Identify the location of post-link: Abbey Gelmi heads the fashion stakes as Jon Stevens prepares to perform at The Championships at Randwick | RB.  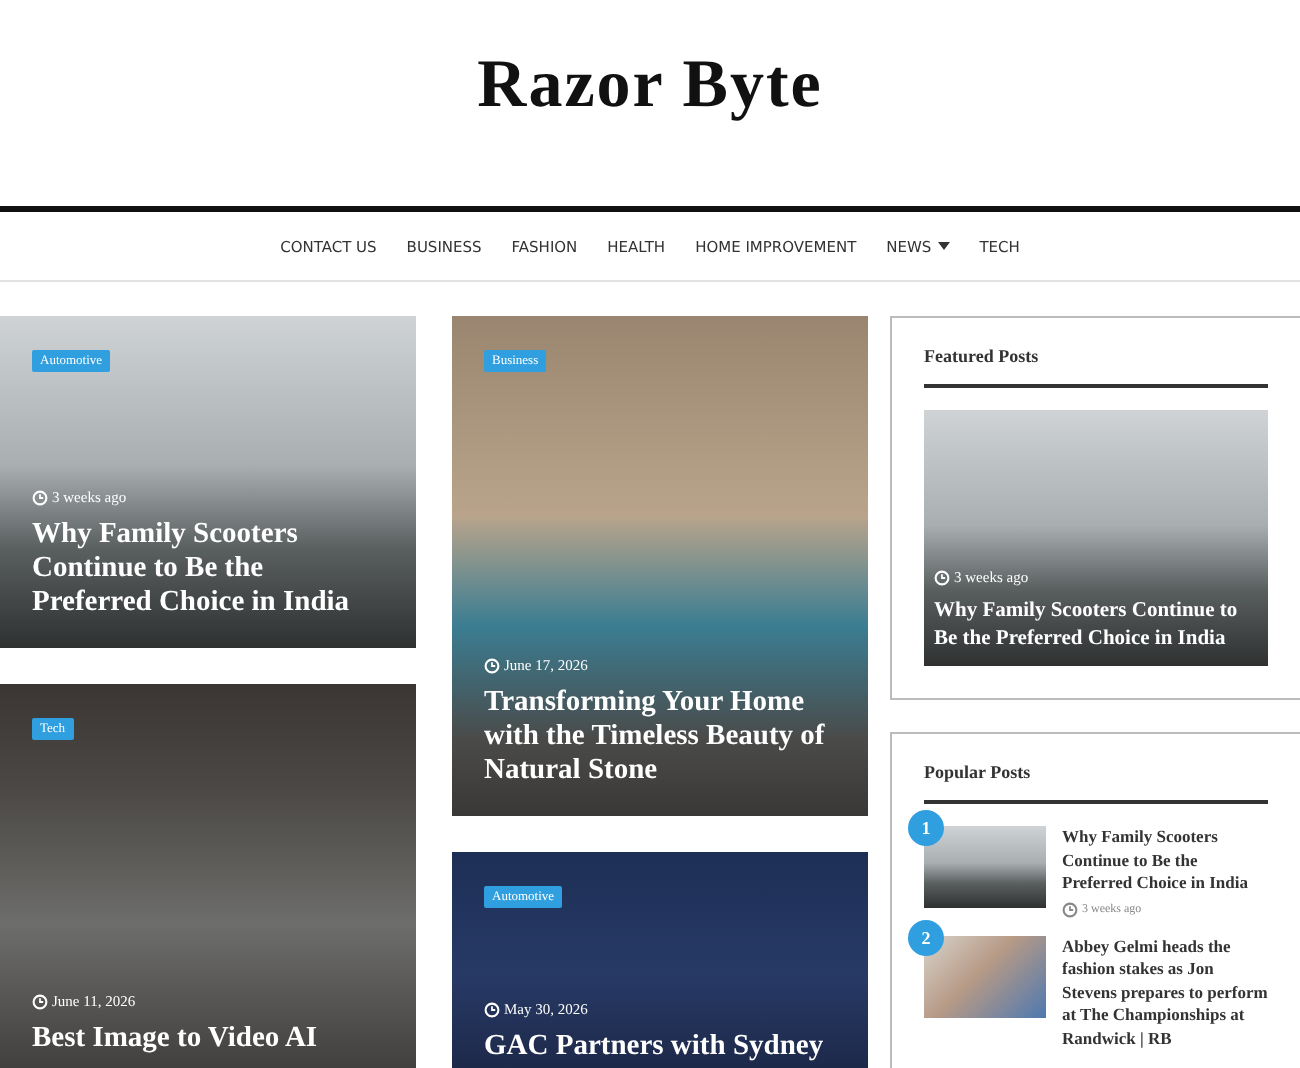
(1165, 992).